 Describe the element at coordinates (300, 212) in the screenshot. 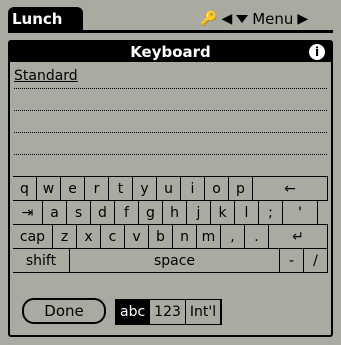

I see `key-row2-11: '` at that location.